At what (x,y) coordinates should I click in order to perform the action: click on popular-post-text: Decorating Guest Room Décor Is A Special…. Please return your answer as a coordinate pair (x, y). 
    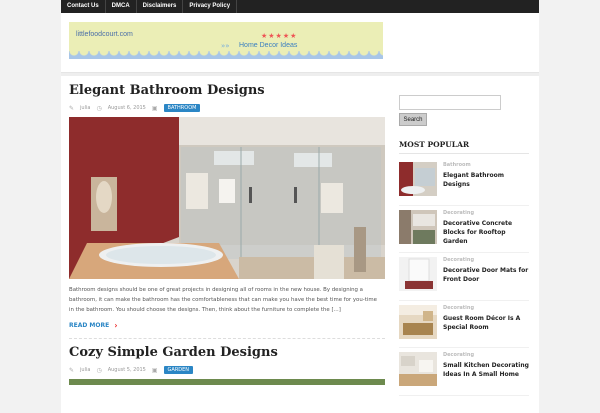
    Looking at the image, I should click on (486, 326).